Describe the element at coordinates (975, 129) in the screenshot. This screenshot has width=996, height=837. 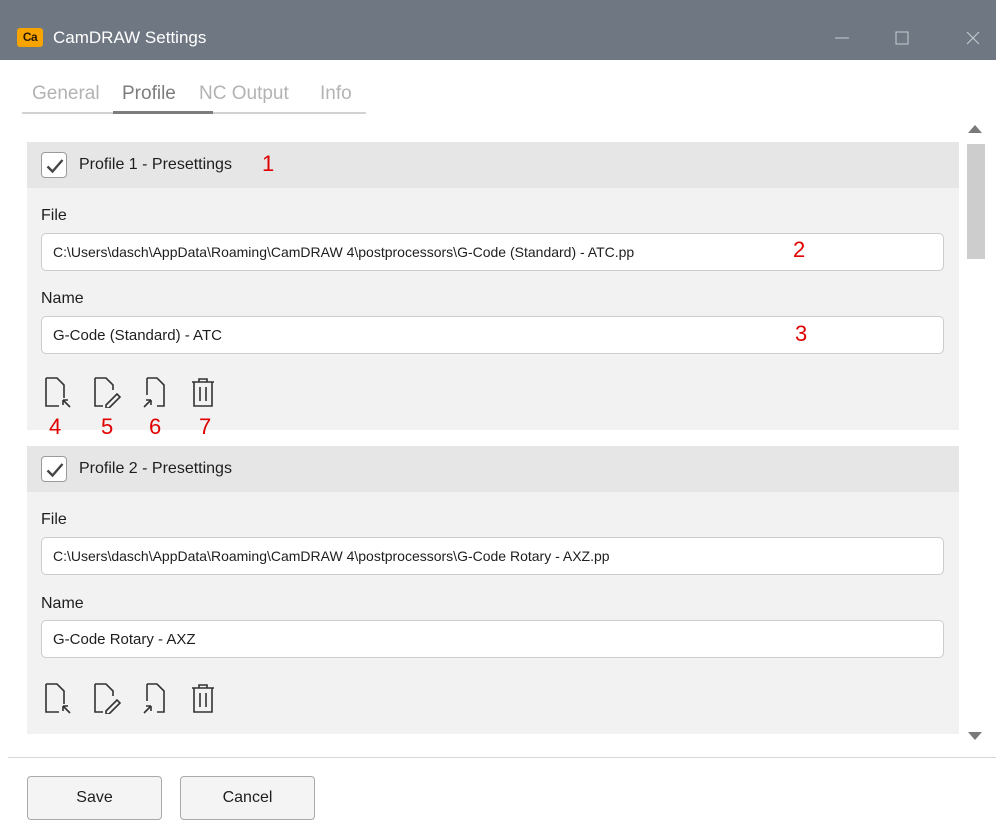
I see `scroll-up-arrow-icon` at that location.